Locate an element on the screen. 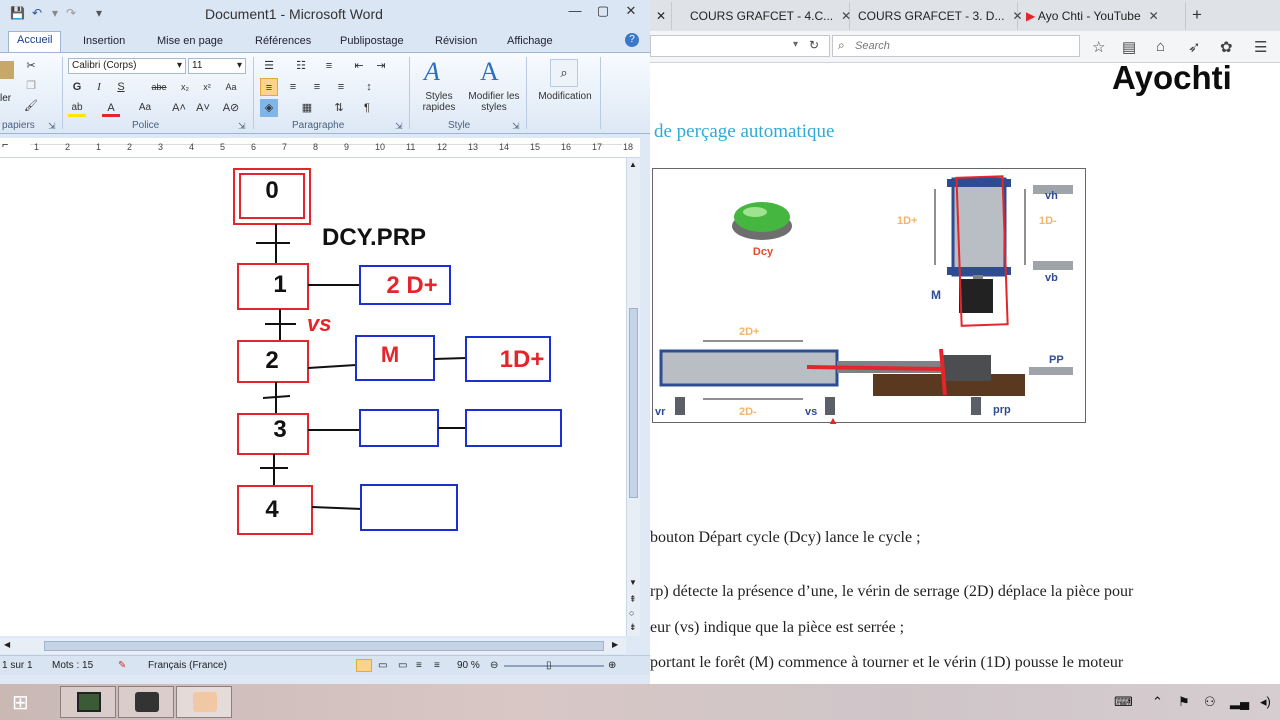 This screenshot has height=720, width=1280. tab-mise-en-page: Mise en page is located at coordinates (190, 41).